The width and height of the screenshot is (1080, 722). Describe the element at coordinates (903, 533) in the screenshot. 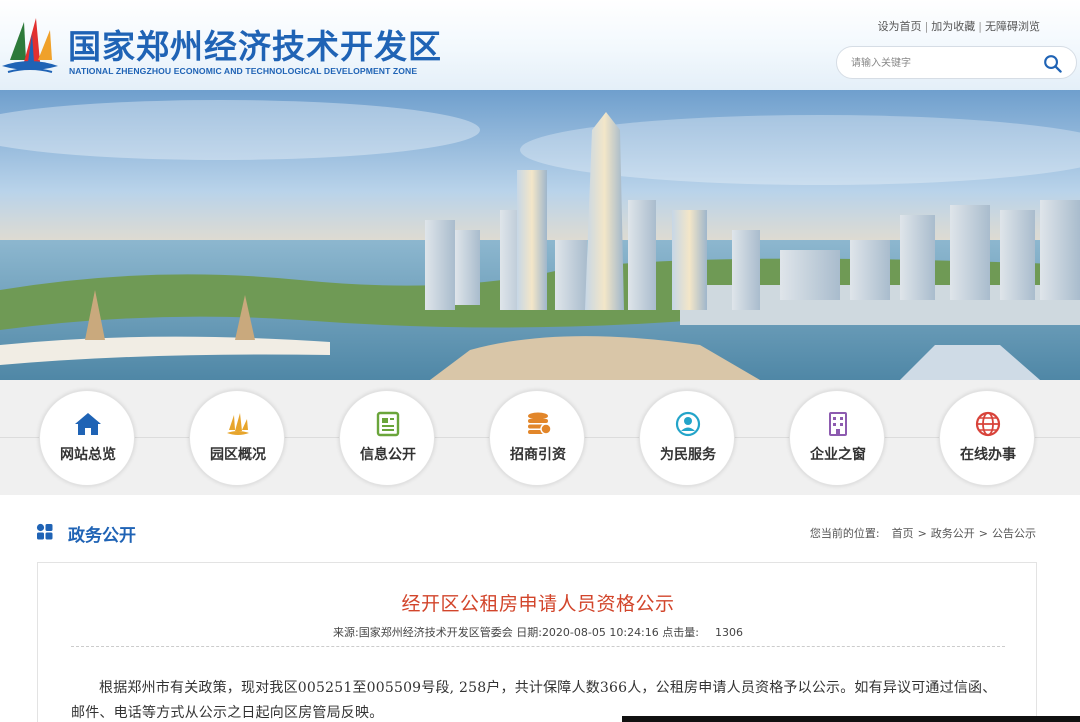

I see `breadcrumb-home: 首页` at that location.